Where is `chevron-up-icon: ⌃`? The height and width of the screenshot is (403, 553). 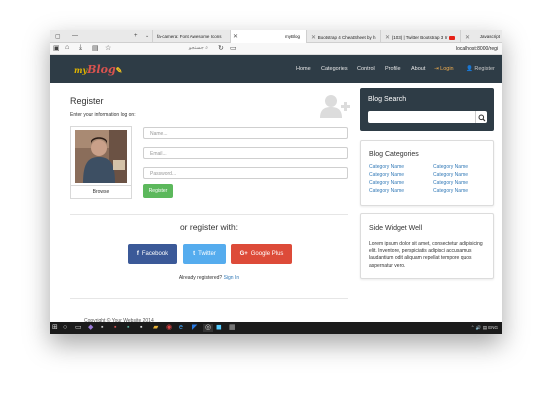
chevron-up-icon: ⌃ is located at coordinates (472, 327).